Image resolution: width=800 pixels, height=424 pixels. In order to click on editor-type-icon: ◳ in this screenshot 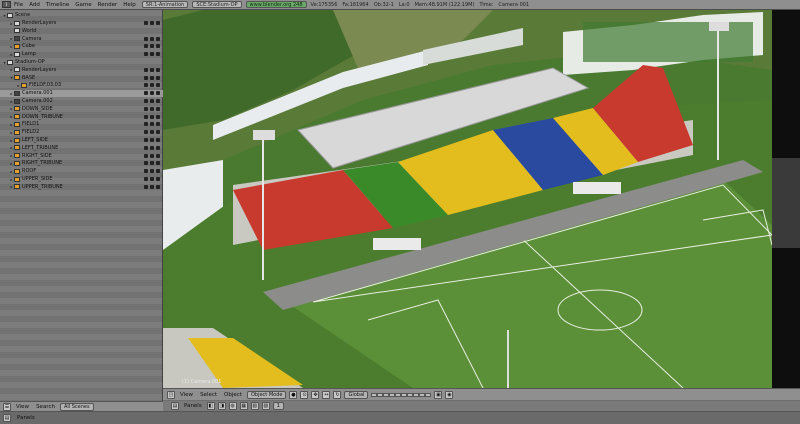, I will do `click(171, 394)`.